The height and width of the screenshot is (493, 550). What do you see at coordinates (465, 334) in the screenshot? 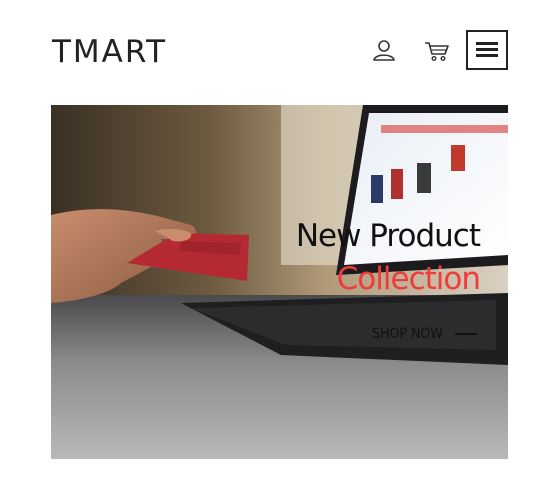
I see `shop-now-dash` at bounding box center [465, 334].